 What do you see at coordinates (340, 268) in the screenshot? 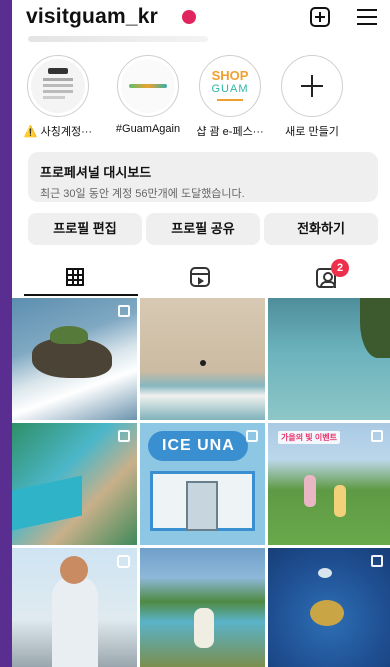
I see `tagged-count-badge: 2` at bounding box center [340, 268].